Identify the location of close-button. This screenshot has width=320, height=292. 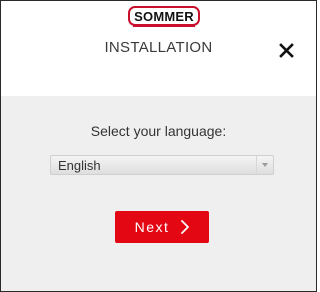
(287, 50).